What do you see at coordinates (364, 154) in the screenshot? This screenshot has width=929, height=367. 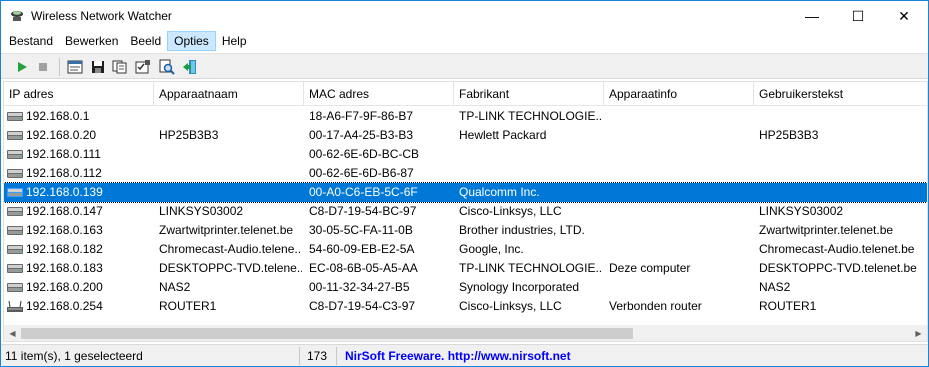 I see `cell-mac: 00-62-6E-6D-BC-CB` at bounding box center [364, 154].